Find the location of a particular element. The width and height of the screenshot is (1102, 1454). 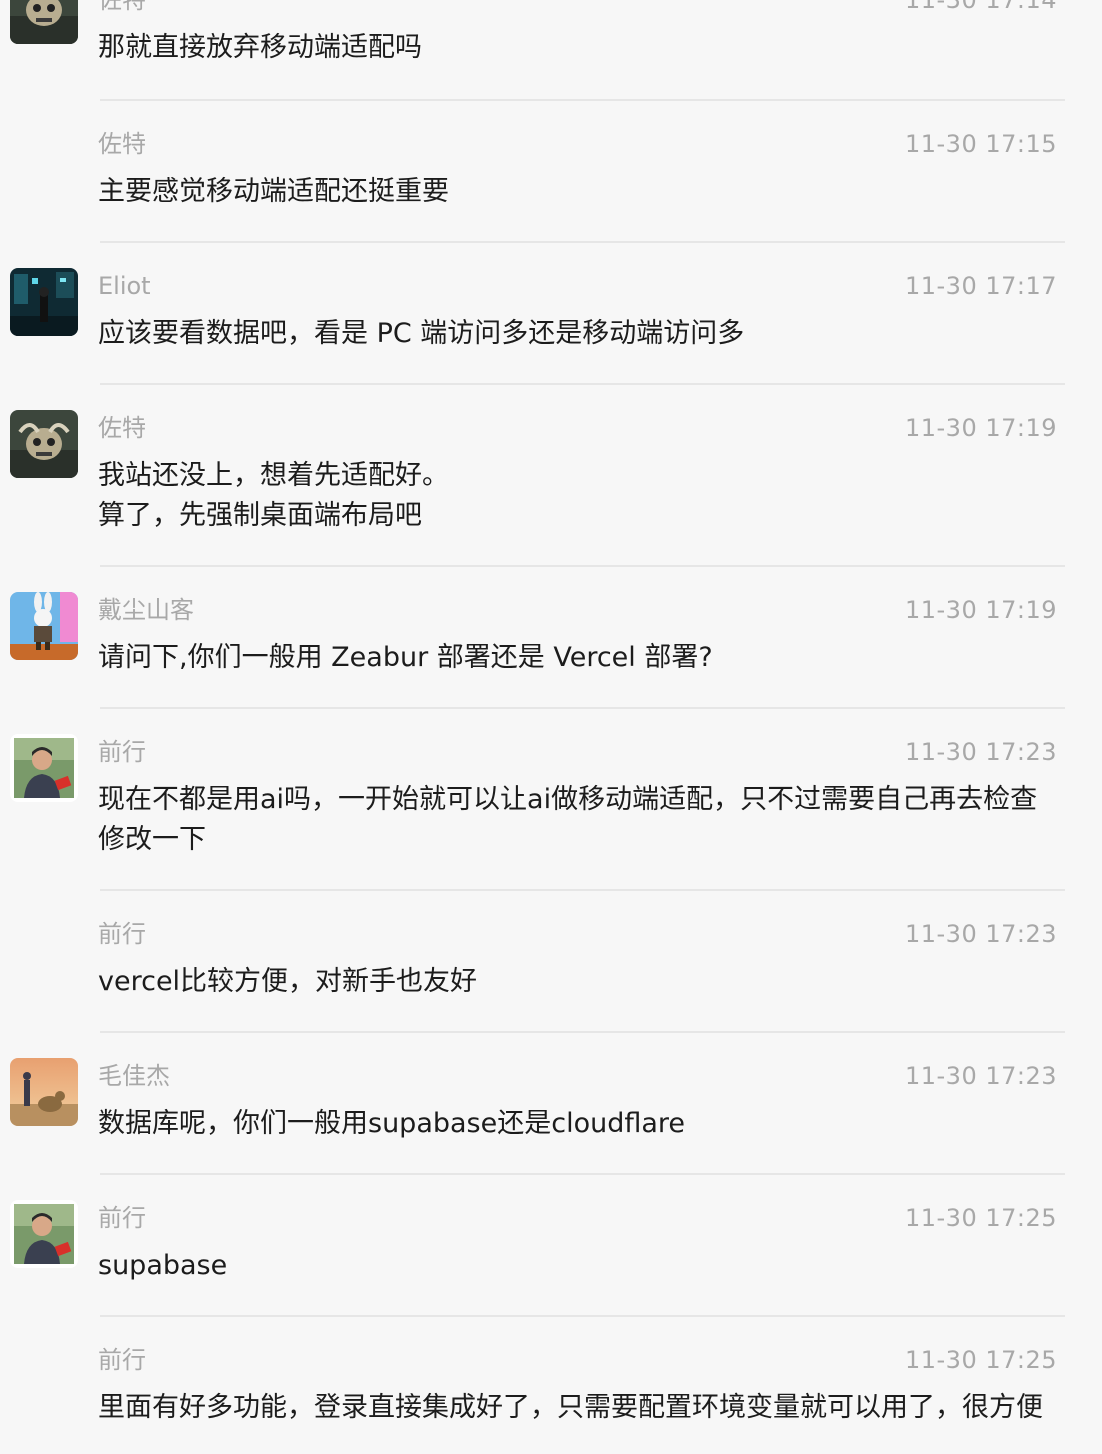

message-text: vercel比较方便，对新手也友好 is located at coordinates (288, 981).